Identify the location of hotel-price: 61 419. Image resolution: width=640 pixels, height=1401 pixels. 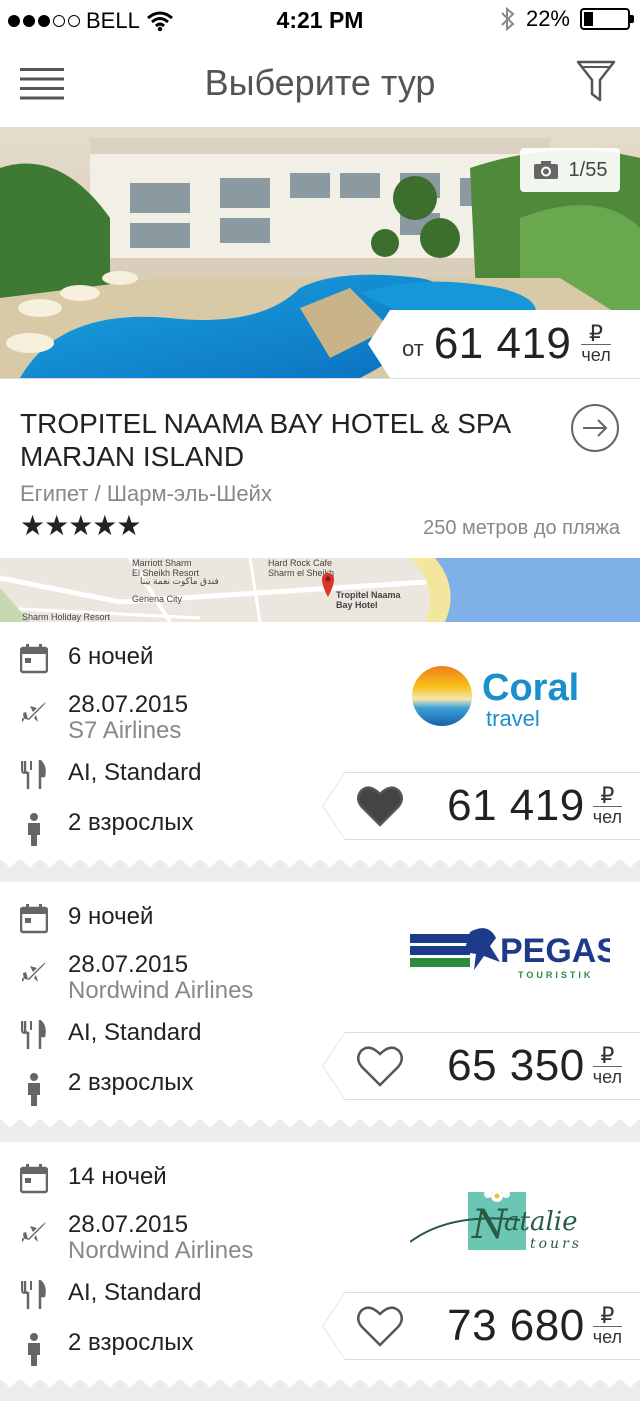
(502, 343).